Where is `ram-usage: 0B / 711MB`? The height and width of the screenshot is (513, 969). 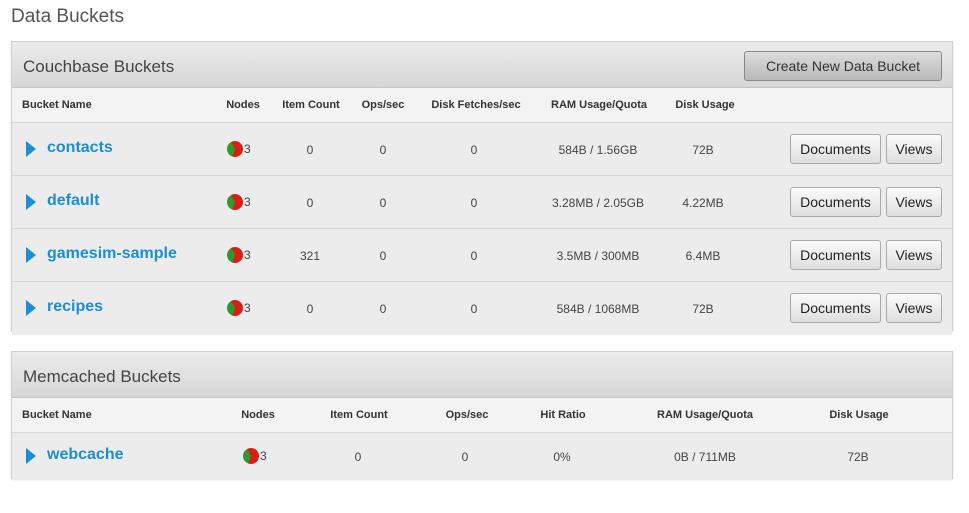 ram-usage: 0B / 711MB is located at coordinates (705, 457).